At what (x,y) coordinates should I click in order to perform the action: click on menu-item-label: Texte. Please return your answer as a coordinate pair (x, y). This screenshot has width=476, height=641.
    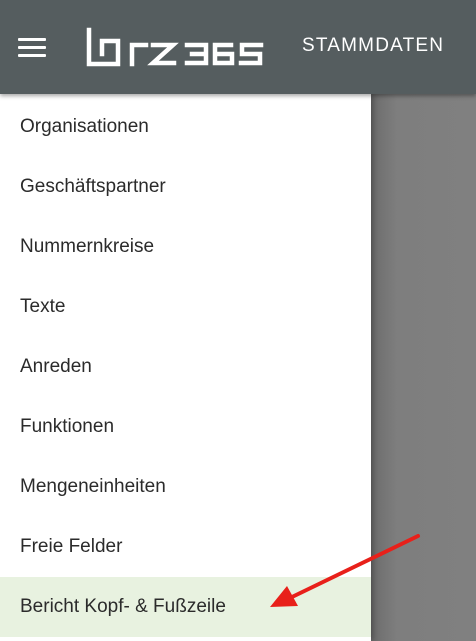
    Looking at the image, I should click on (43, 306).